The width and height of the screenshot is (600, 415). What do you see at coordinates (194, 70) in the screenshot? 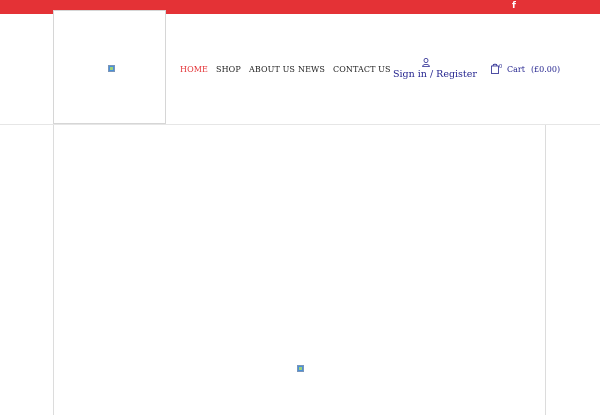
I see `nav-item-home: HOME` at bounding box center [194, 70].